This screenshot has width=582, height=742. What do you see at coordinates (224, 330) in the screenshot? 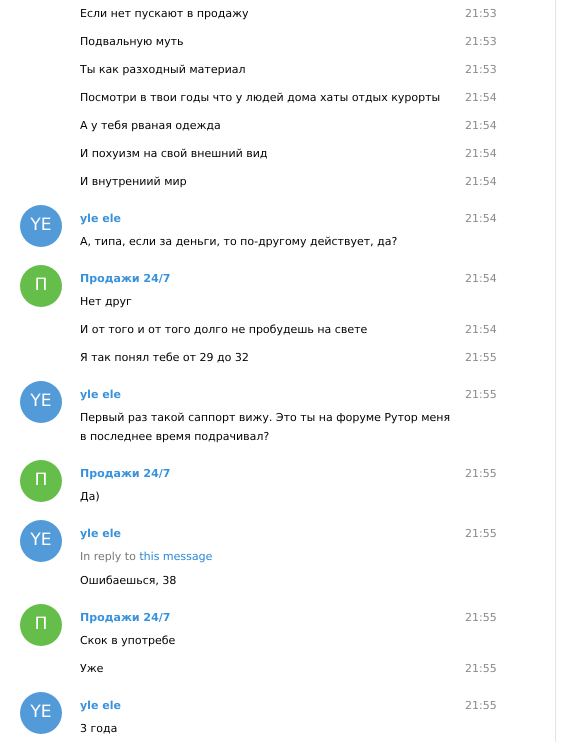
I see `message-text: И от того и от того долго не пробудешь на свете` at bounding box center [224, 330].